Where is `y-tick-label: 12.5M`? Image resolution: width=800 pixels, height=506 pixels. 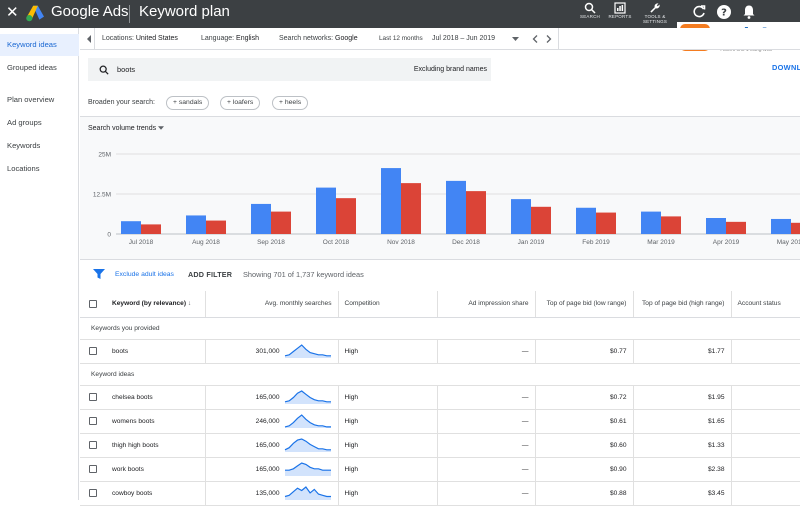 y-tick-label: 12.5M is located at coordinates (102, 195).